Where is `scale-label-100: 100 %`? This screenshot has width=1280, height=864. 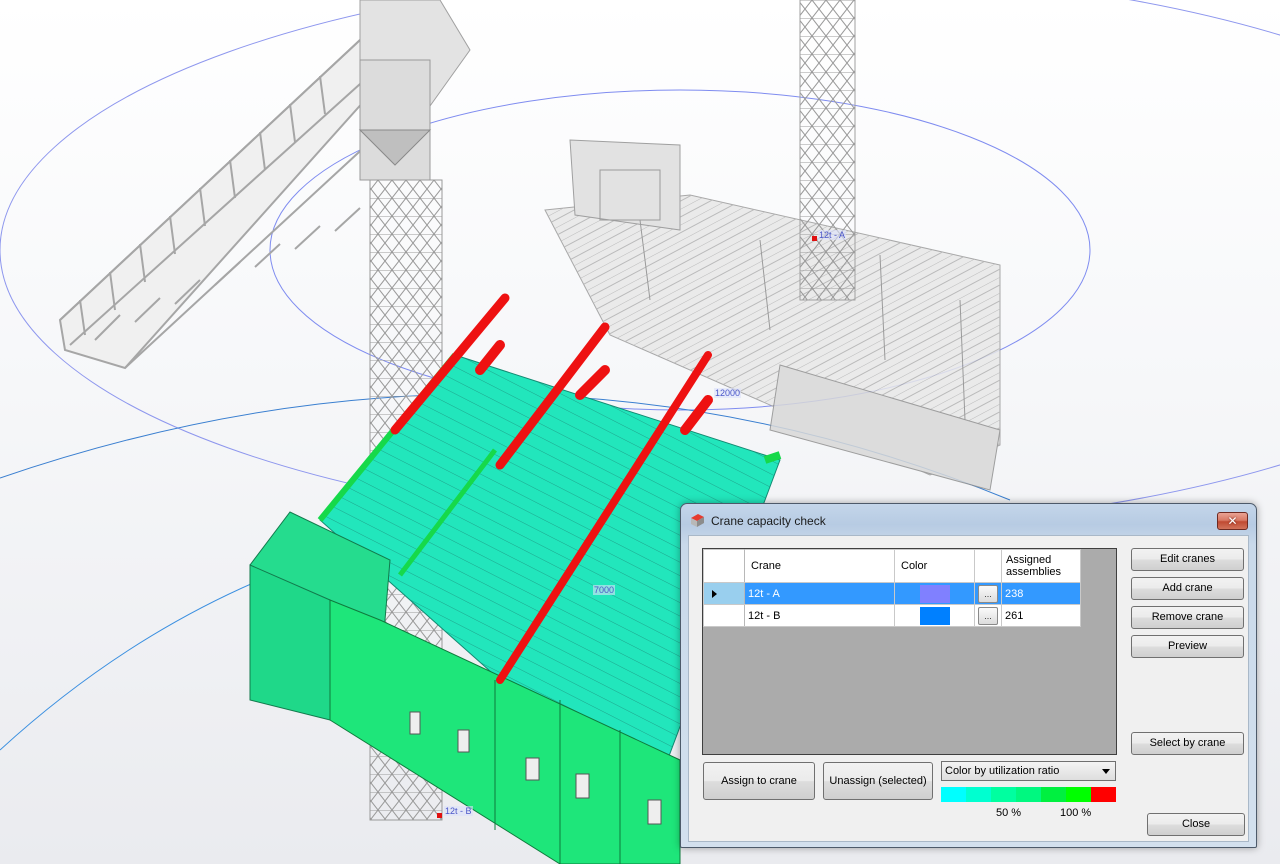
scale-label-100: 100 % is located at coordinates (1076, 813).